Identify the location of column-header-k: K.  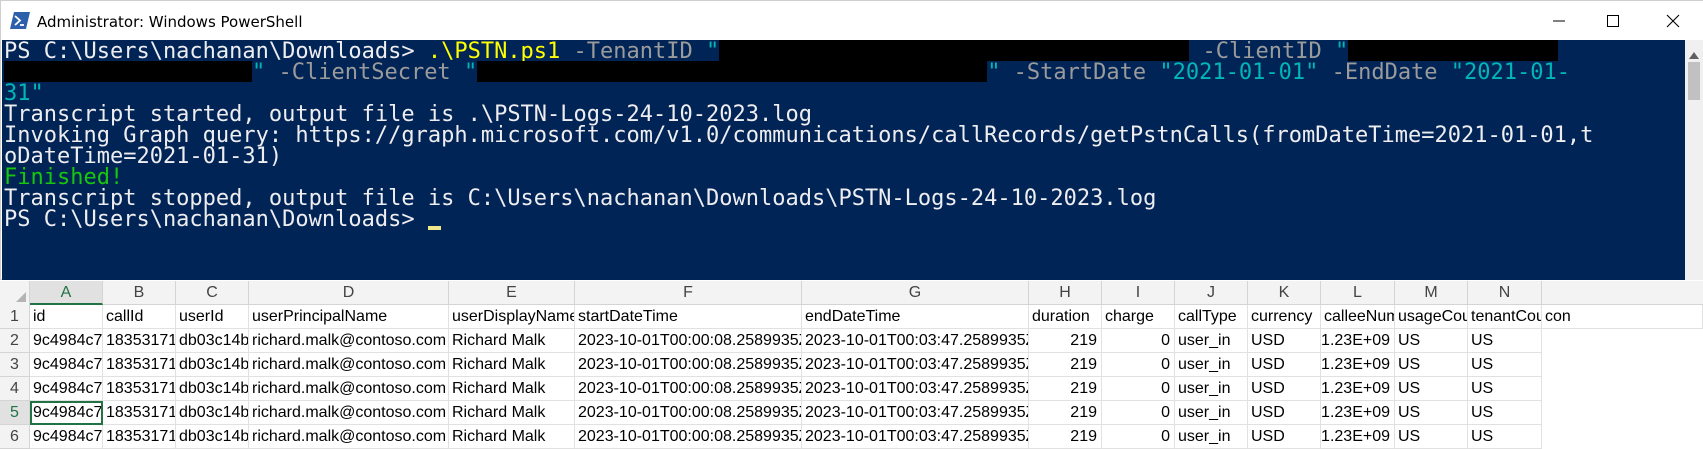
(1284, 293).